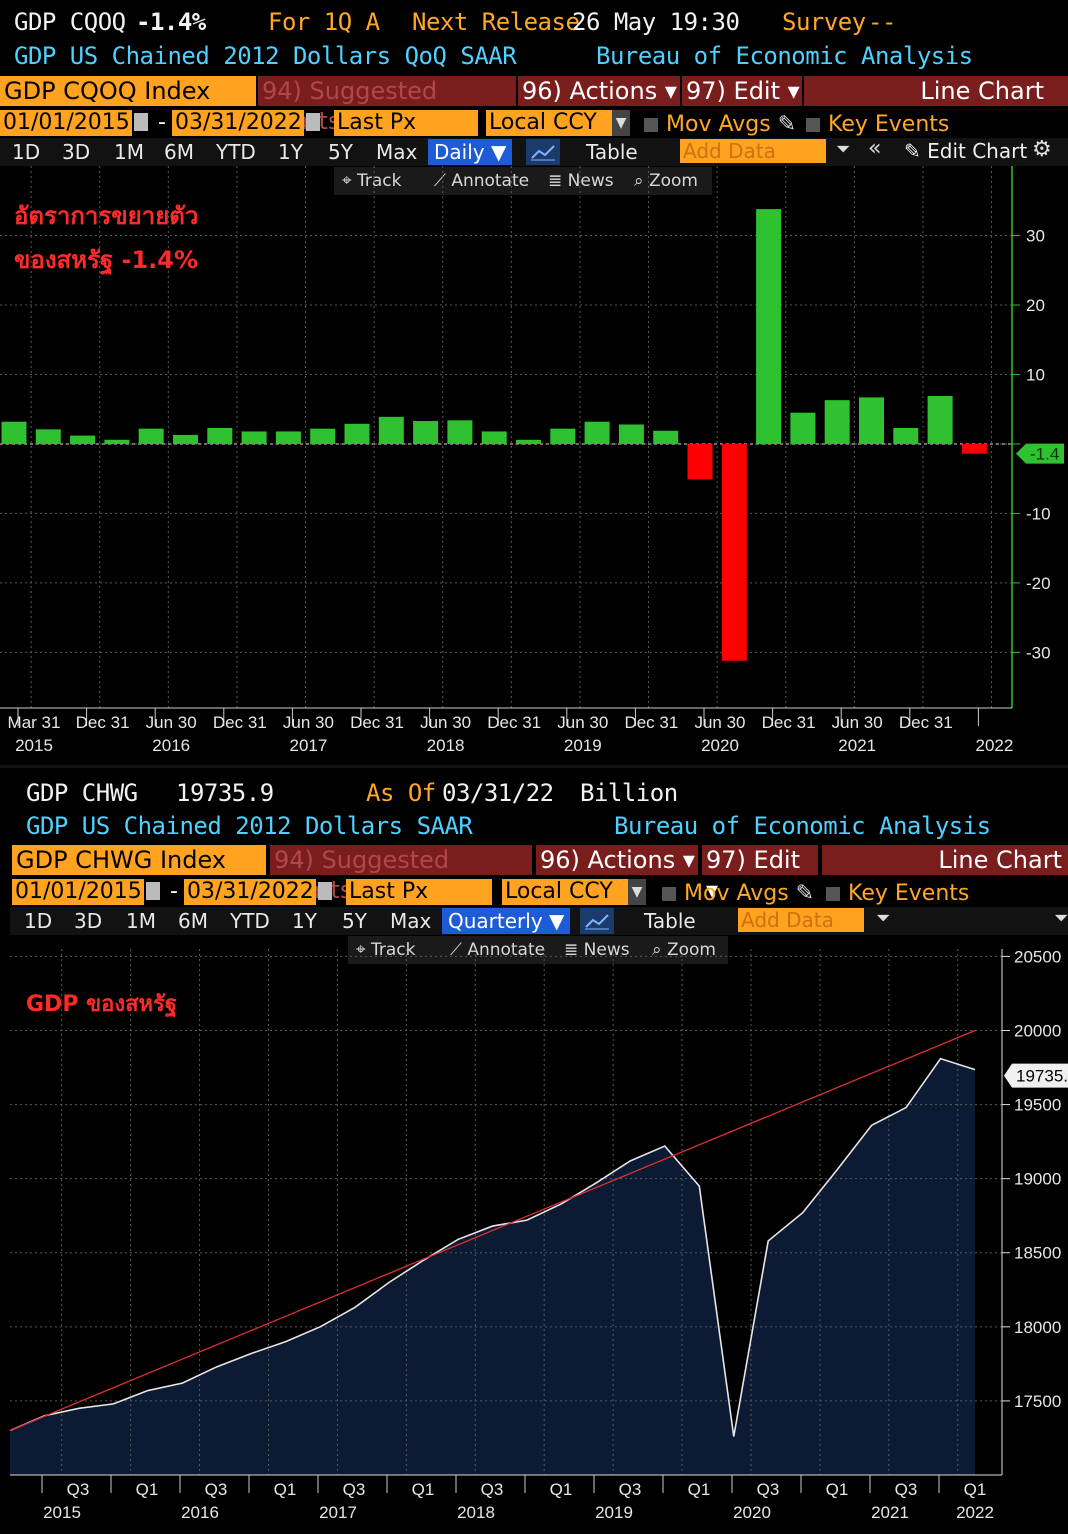 This screenshot has height=1534, width=1068. What do you see at coordinates (1044, 454) in the screenshot?
I see `last-value-tag-label: -1.4` at bounding box center [1044, 454].